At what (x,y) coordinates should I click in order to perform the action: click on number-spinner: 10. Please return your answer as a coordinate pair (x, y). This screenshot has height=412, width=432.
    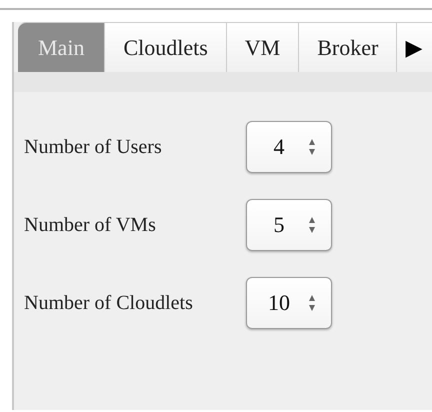
    Looking at the image, I should click on (289, 303).